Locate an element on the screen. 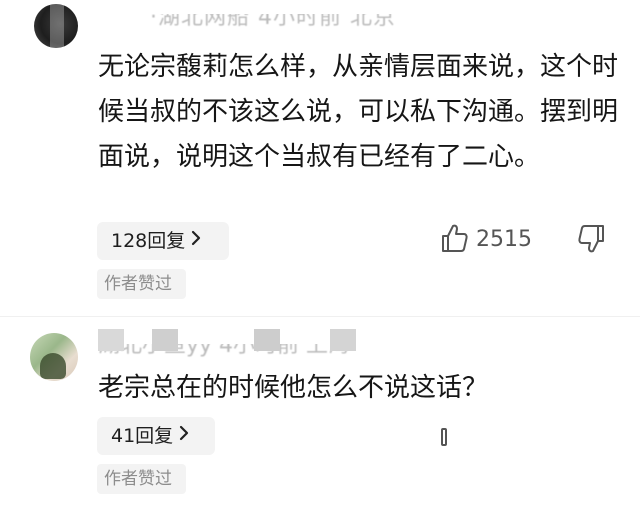 This screenshot has height=511, width=640. replies-button: 128回复 is located at coordinates (163, 241).